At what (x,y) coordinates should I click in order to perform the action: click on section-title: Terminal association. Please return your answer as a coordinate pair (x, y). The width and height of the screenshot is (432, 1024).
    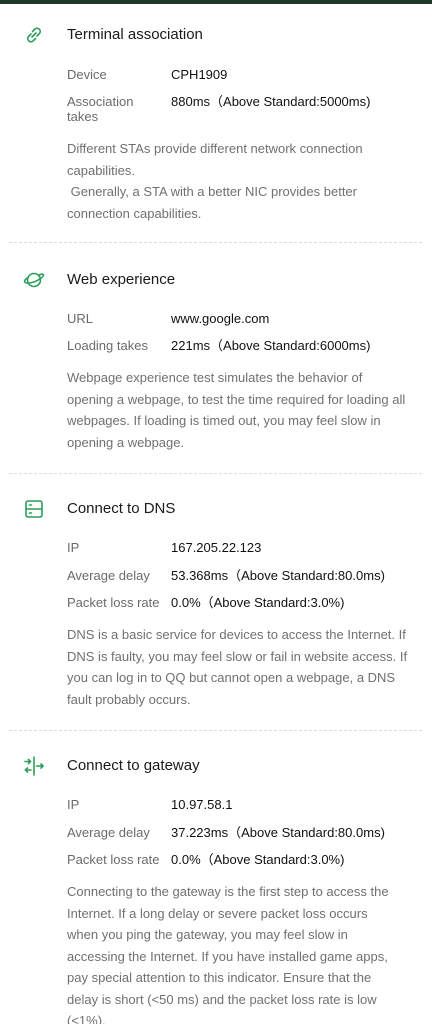
    Looking at the image, I should click on (135, 34).